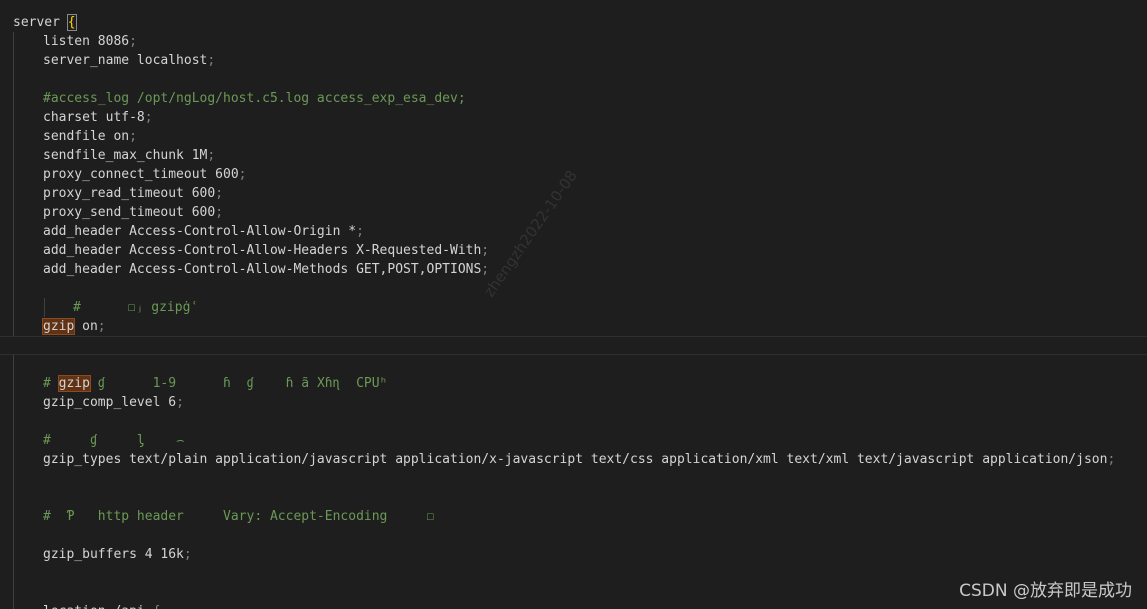 The height and width of the screenshot is (609, 1147). Describe the element at coordinates (238, 383) in the screenshot. I see `comment-text: ɠ 1-9 ɦ ɠ ɦ ã Xɦɳ CPUʰ` at that location.